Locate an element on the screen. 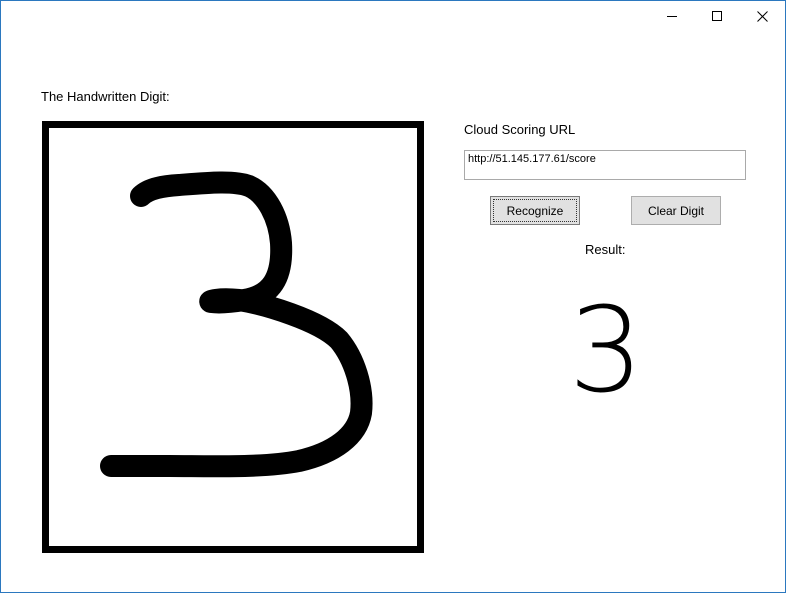 The width and height of the screenshot is (786, 593). result-label: Result: is located at coordinates (605, 249).